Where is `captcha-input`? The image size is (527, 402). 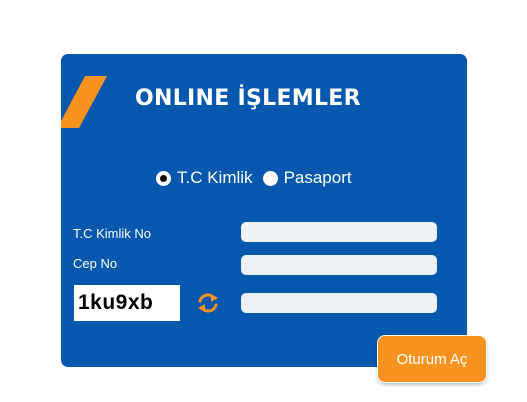 captcha-input is located at coordinates (339, 303).